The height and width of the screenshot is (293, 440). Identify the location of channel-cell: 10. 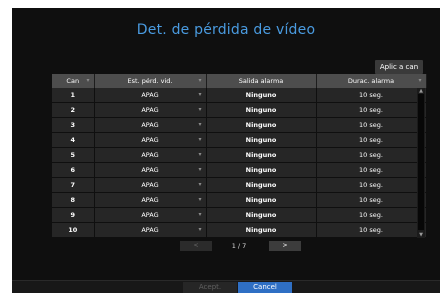
(73, 230).